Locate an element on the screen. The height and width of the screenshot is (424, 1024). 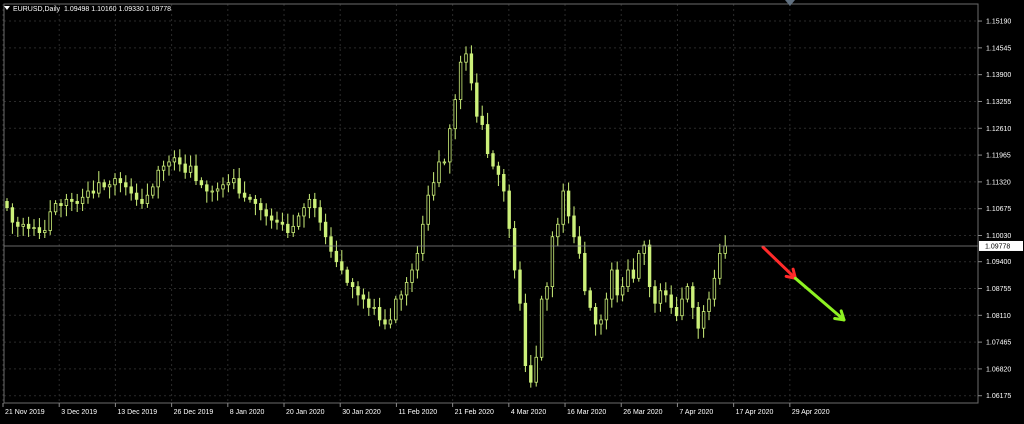
ohlc-readout: 1.09498 1.10160 1.09330 1.09778 is located at coordinates (117, 9).